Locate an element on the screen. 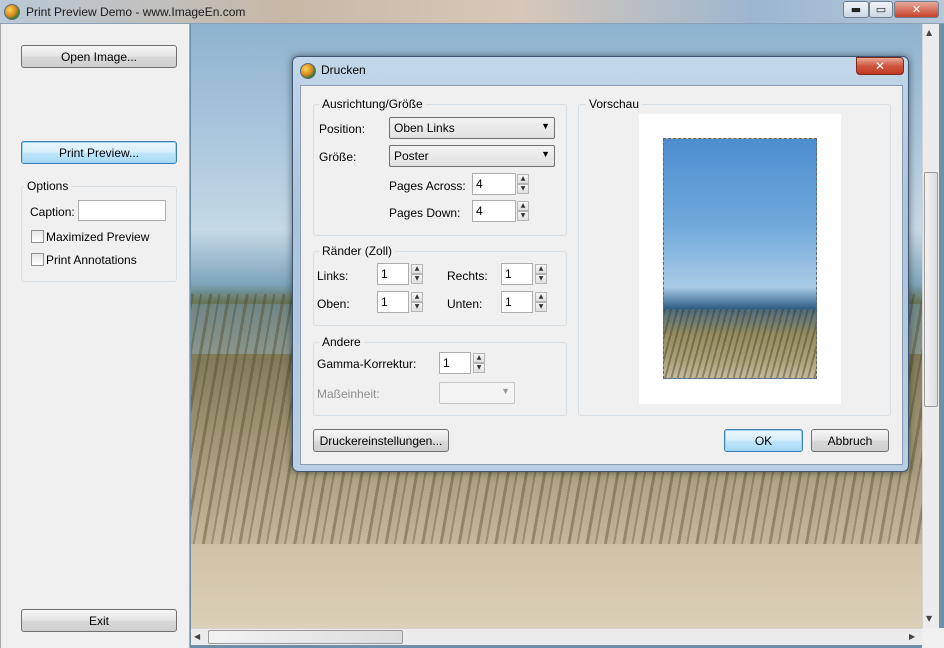 The height and width of the screenshot is (648, 944). horizontal-scroll-thumb is located at coordinates (305, 637).